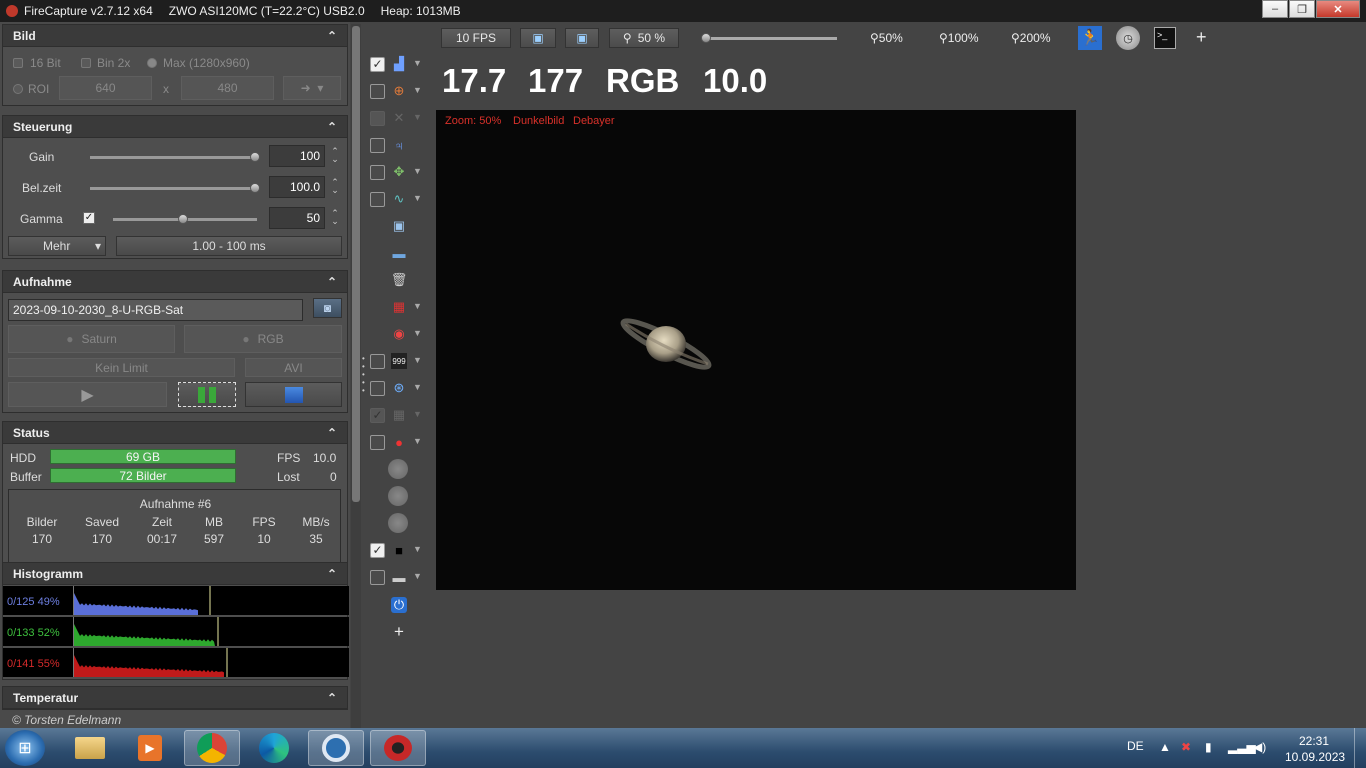 Image resolution: width=1366 pixels, height=768 pixels. What do you see at coordinates (229, 246) in the screenshot?
I see `exposure-range-button: 1.00 - 100 ms` at bounding box center [229, 246].